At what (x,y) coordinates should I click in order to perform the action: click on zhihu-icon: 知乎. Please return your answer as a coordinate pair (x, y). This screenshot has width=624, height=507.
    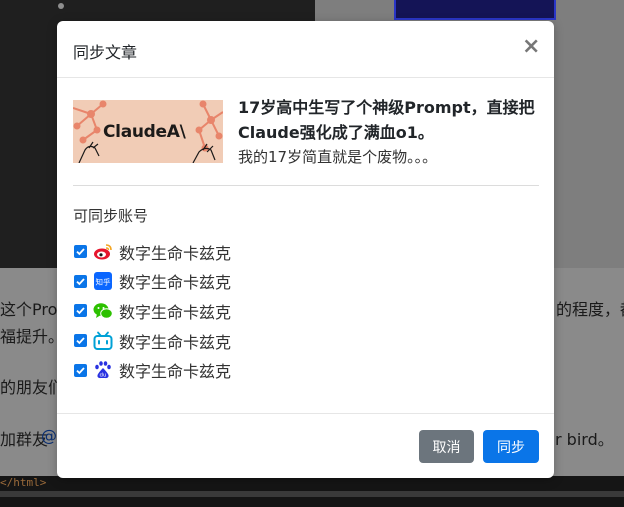
    Looking at the image, I should click on (103, 281).